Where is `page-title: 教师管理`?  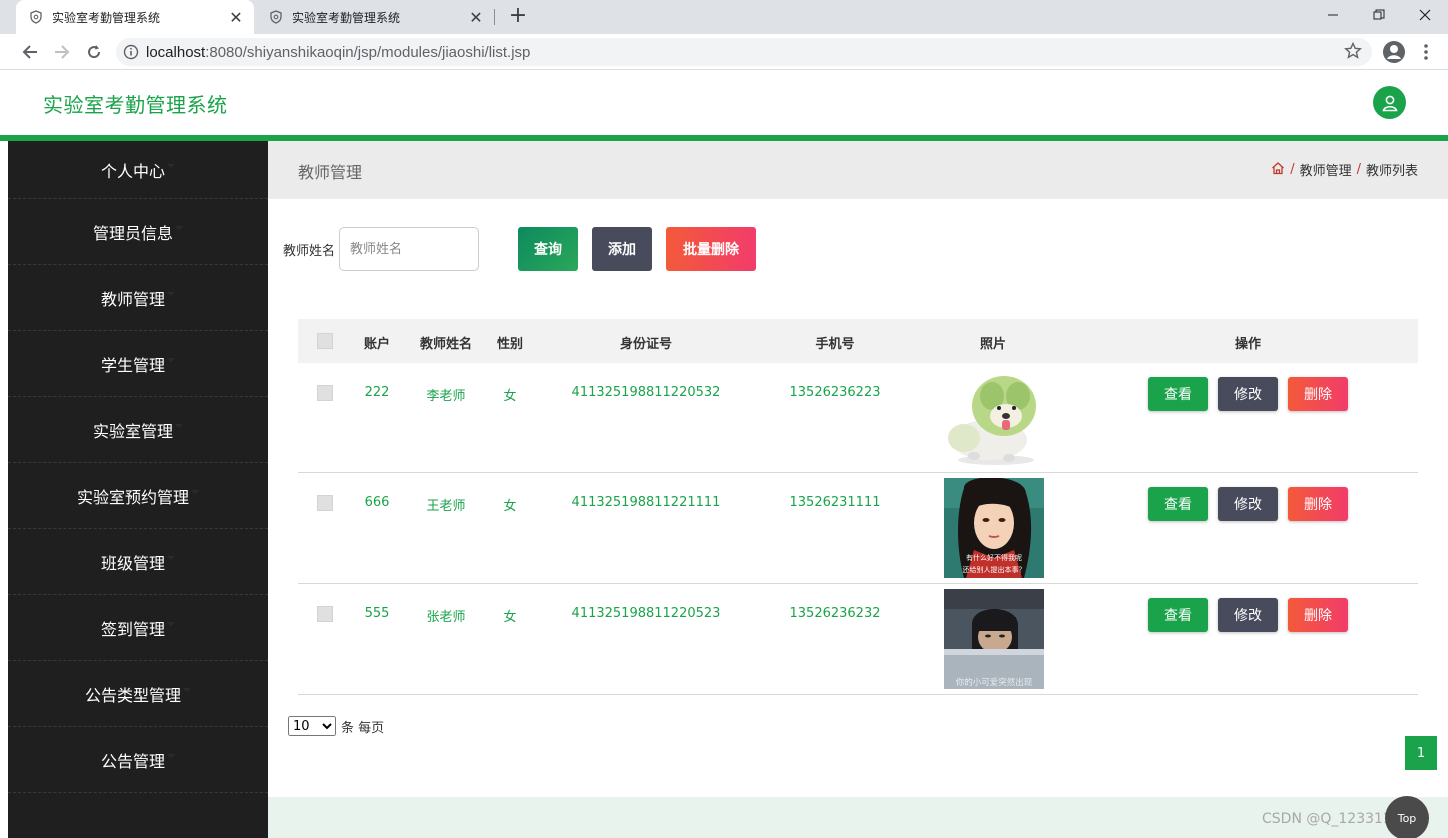 page-title: 教师管理 is located at coordinates (330, 172).